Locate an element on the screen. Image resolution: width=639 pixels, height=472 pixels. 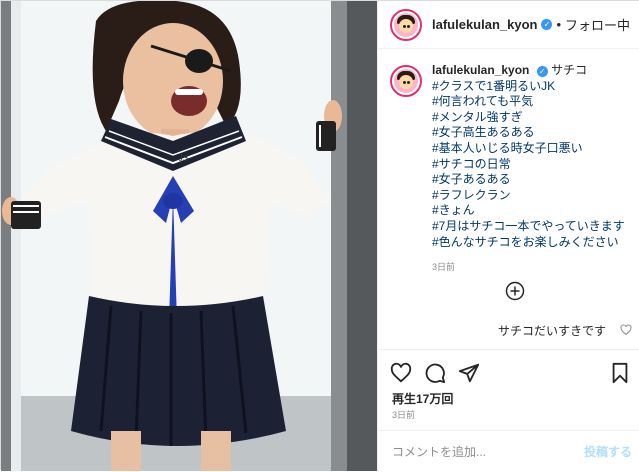
author-avatar is located at coordinates (406, 24).